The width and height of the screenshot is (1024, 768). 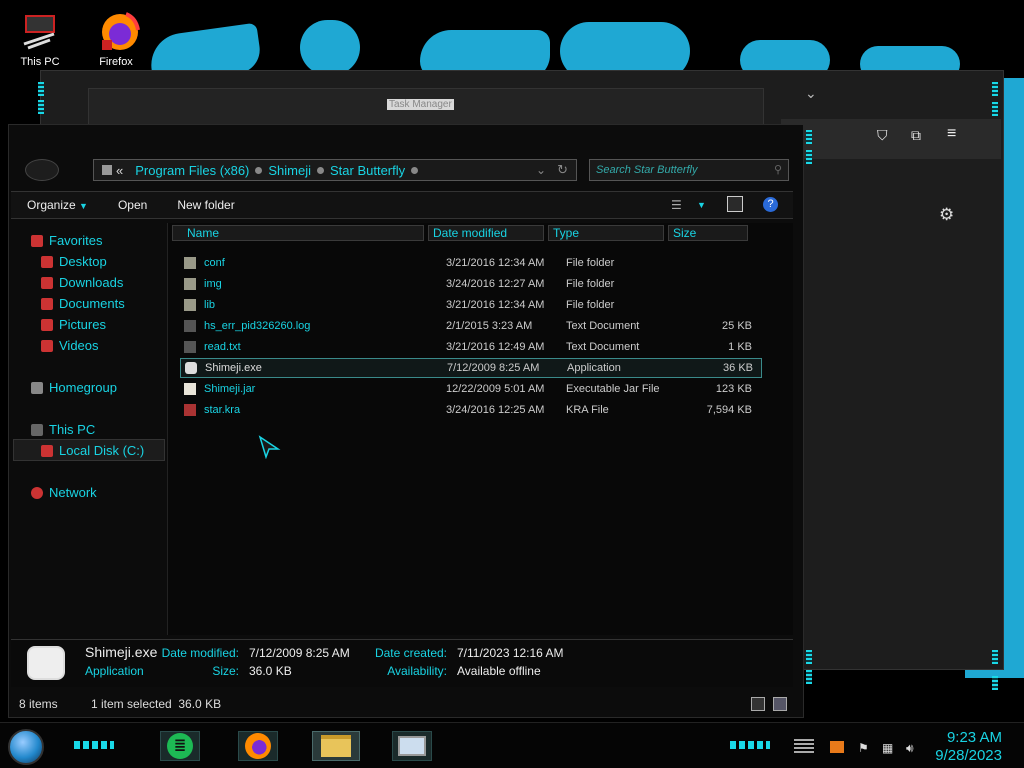 I want to click on java-file-icon, so click(x=190, y=389).